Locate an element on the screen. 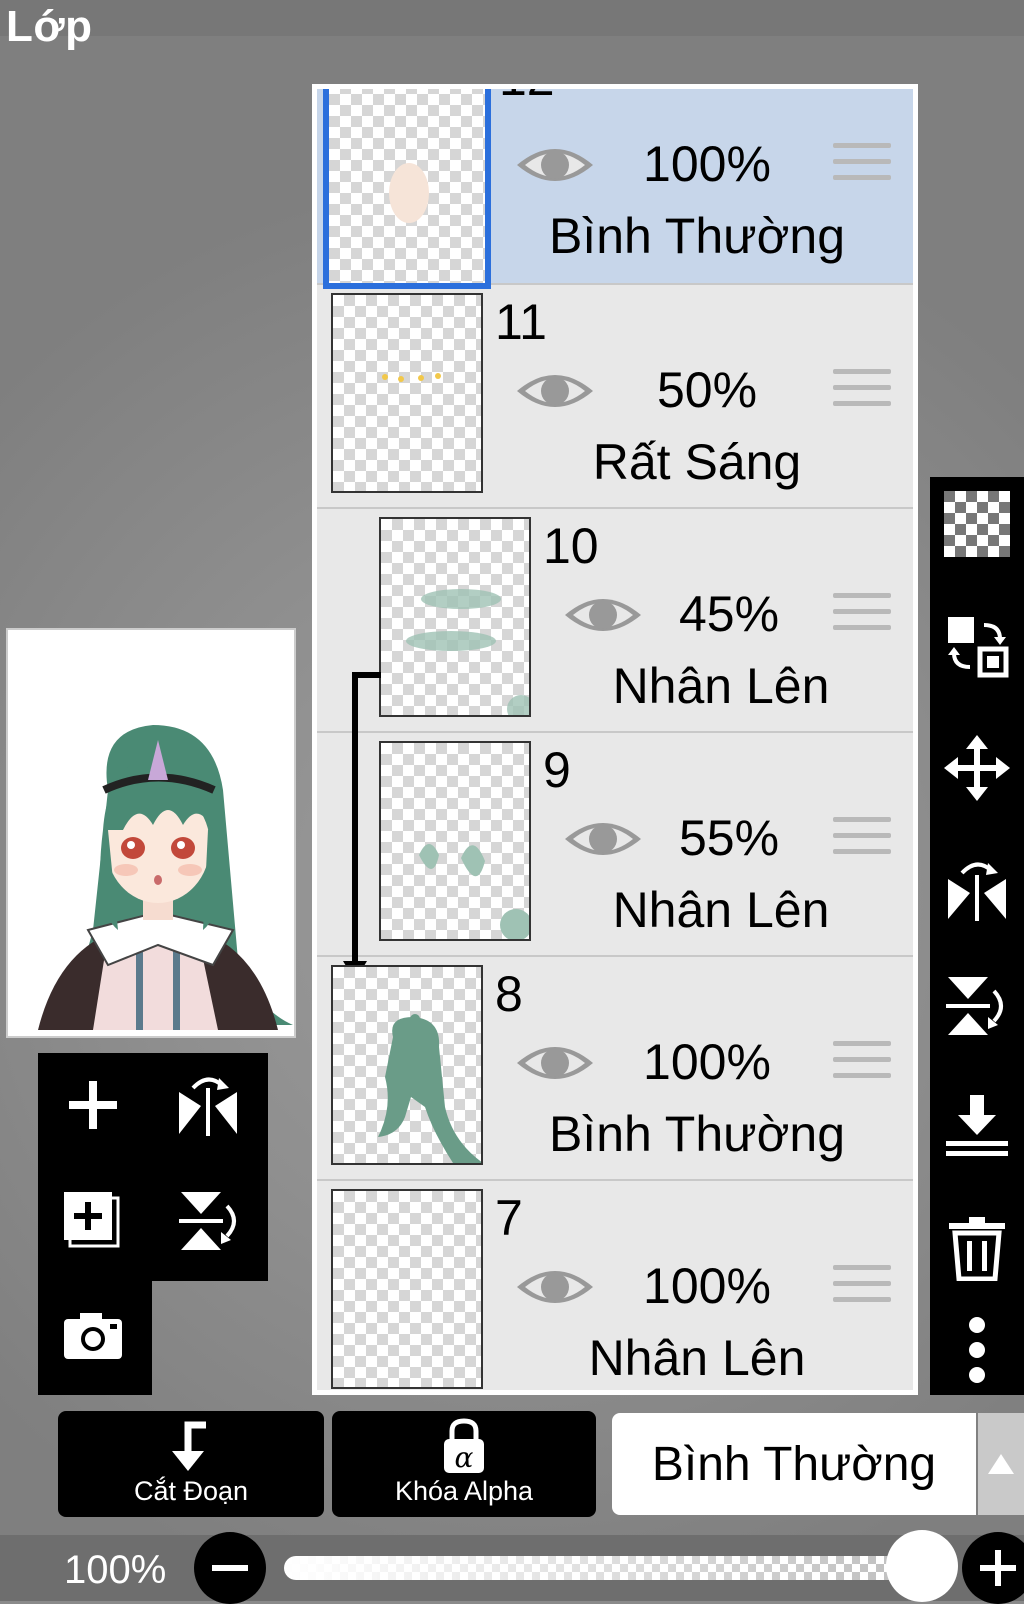 This screenshot has height=1604, width=1024. layer-blend-mode: Rất Sáng is located at coordinates (697, 462).